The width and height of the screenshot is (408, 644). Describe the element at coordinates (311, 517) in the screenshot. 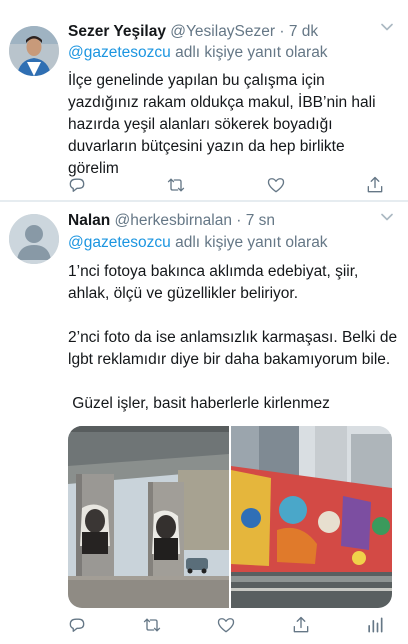

I see `photo-colorful-wall` at that location.